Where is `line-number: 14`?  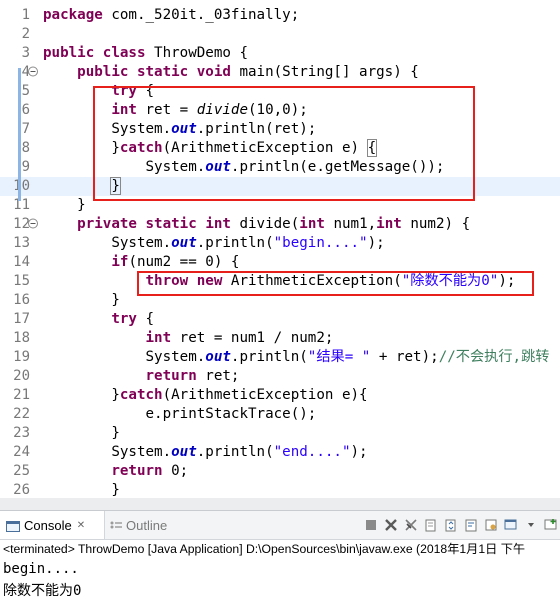 line-number: 14 is located at coordinates (21, 262).